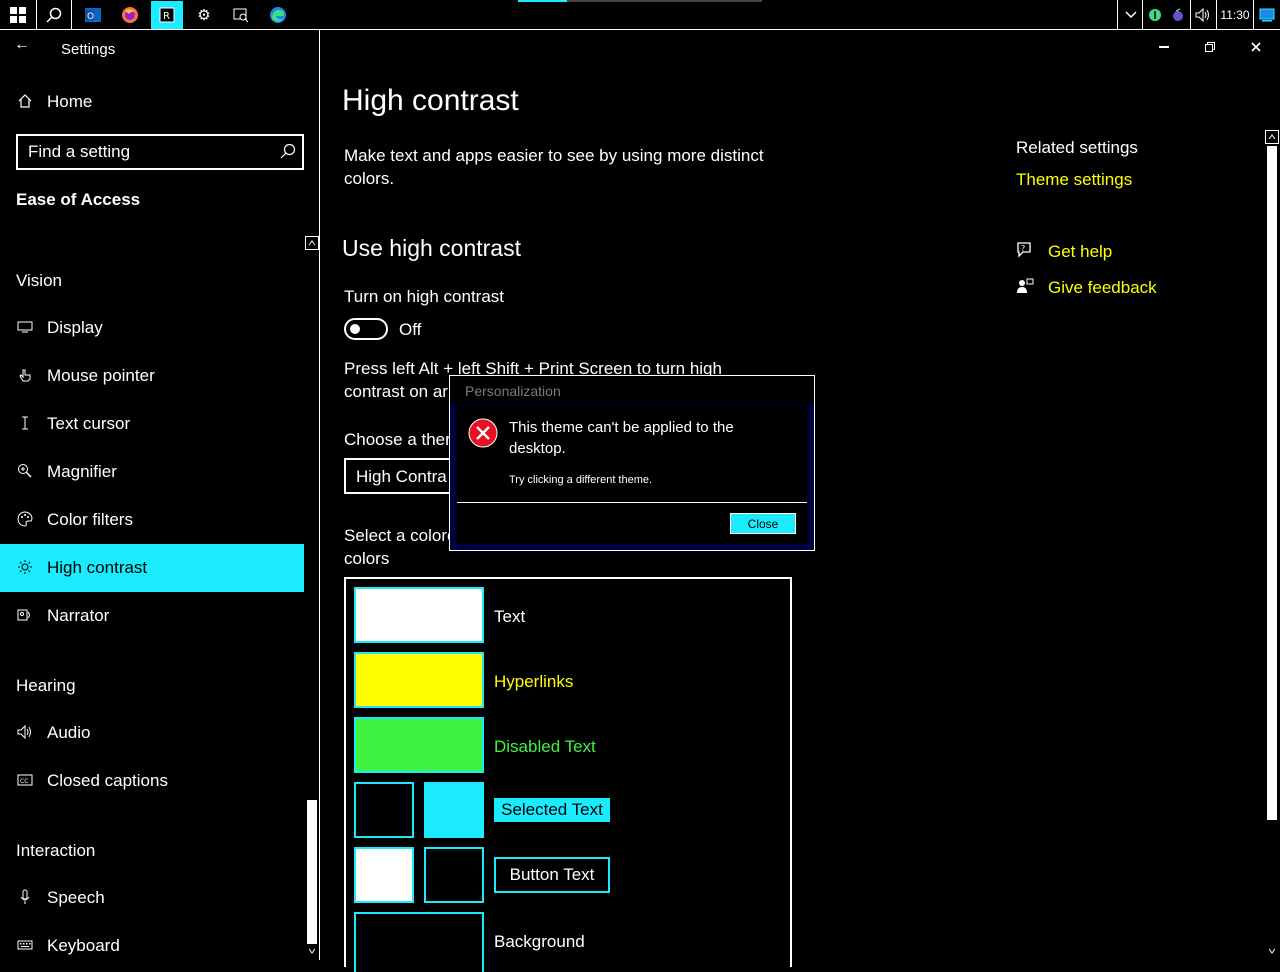 This screenshot has height=972, width=1280. Describe the element at coordinates (152, 946) in the screenshot. I see `sidebar-item-keyboard: Keyboard` at that location.